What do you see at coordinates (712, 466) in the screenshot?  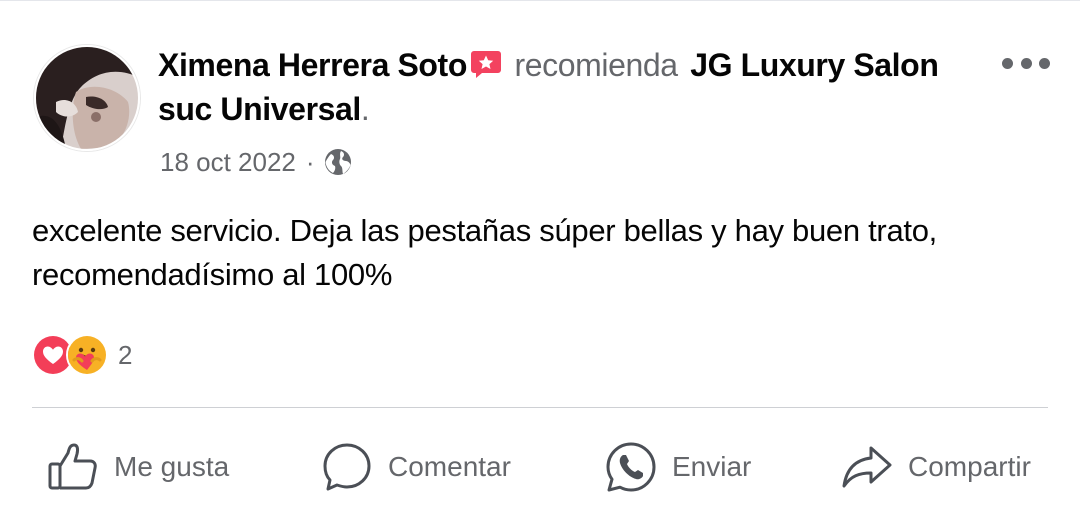 I see `send-label: Enviar` at bounding box center [712, 466].